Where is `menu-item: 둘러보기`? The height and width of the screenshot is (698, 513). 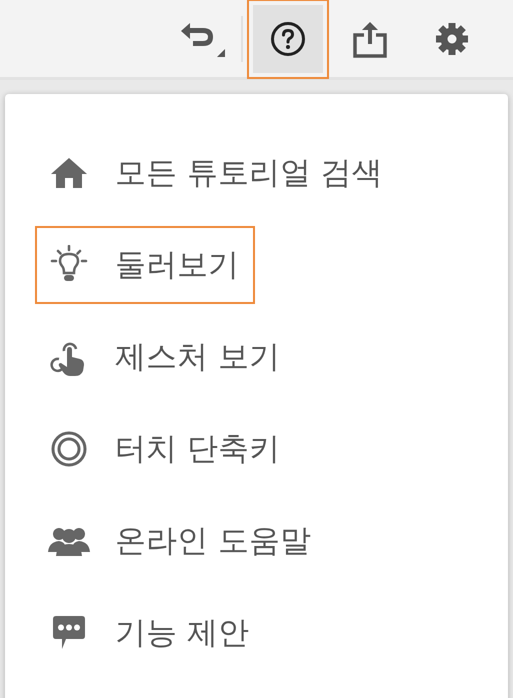 menu-item: 둘러보기 is located at coordinates (145, 265).